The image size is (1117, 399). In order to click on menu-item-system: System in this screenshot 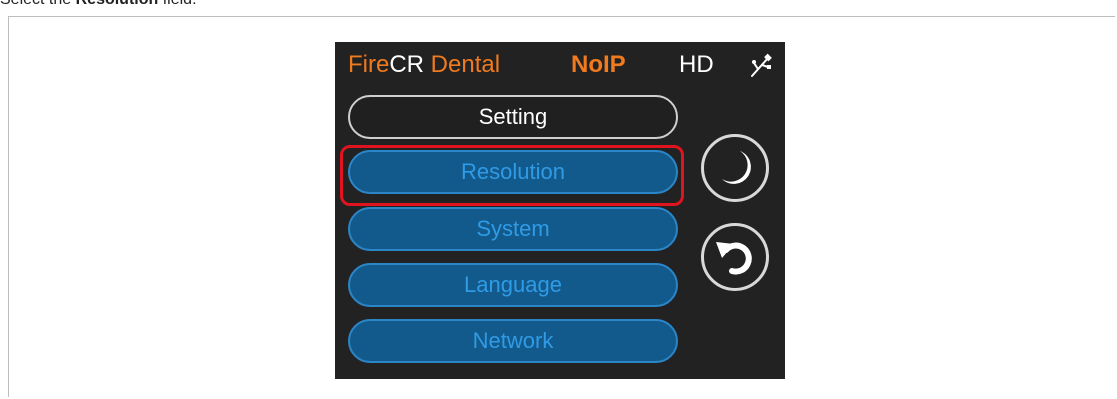, I will do `click(513, 229)`.